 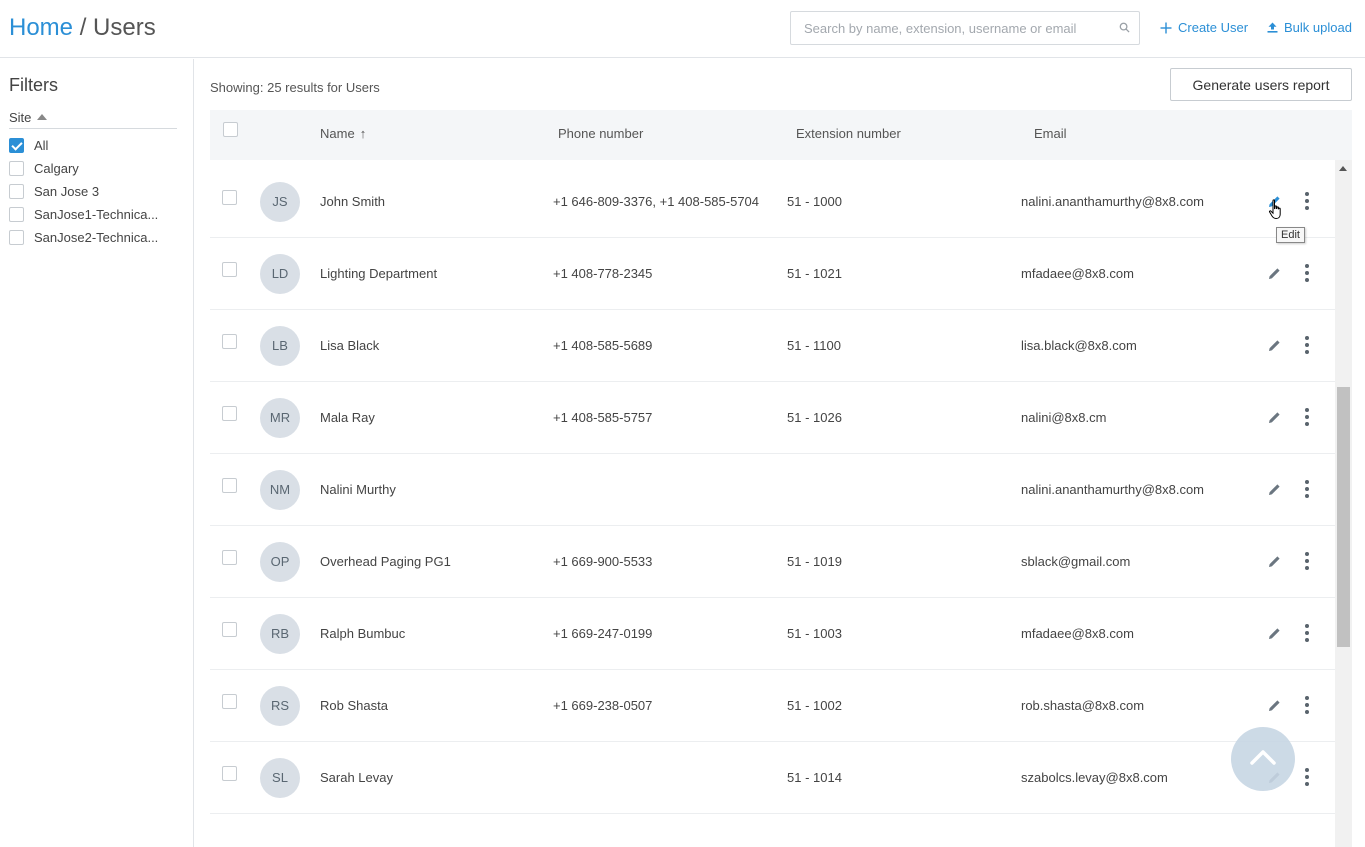 What do you see at coordinates (1204, 27) in the screenshot?
I see `create-user-link: Create User` at bounding box center [1204, 27].